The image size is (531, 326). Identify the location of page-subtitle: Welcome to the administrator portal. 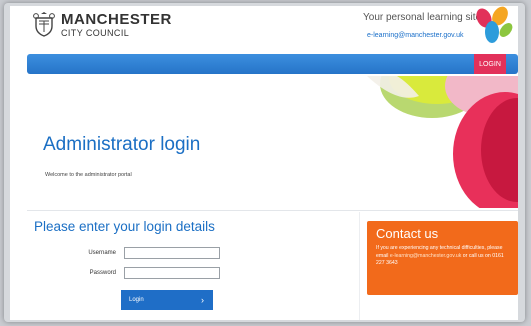
(88, 175).